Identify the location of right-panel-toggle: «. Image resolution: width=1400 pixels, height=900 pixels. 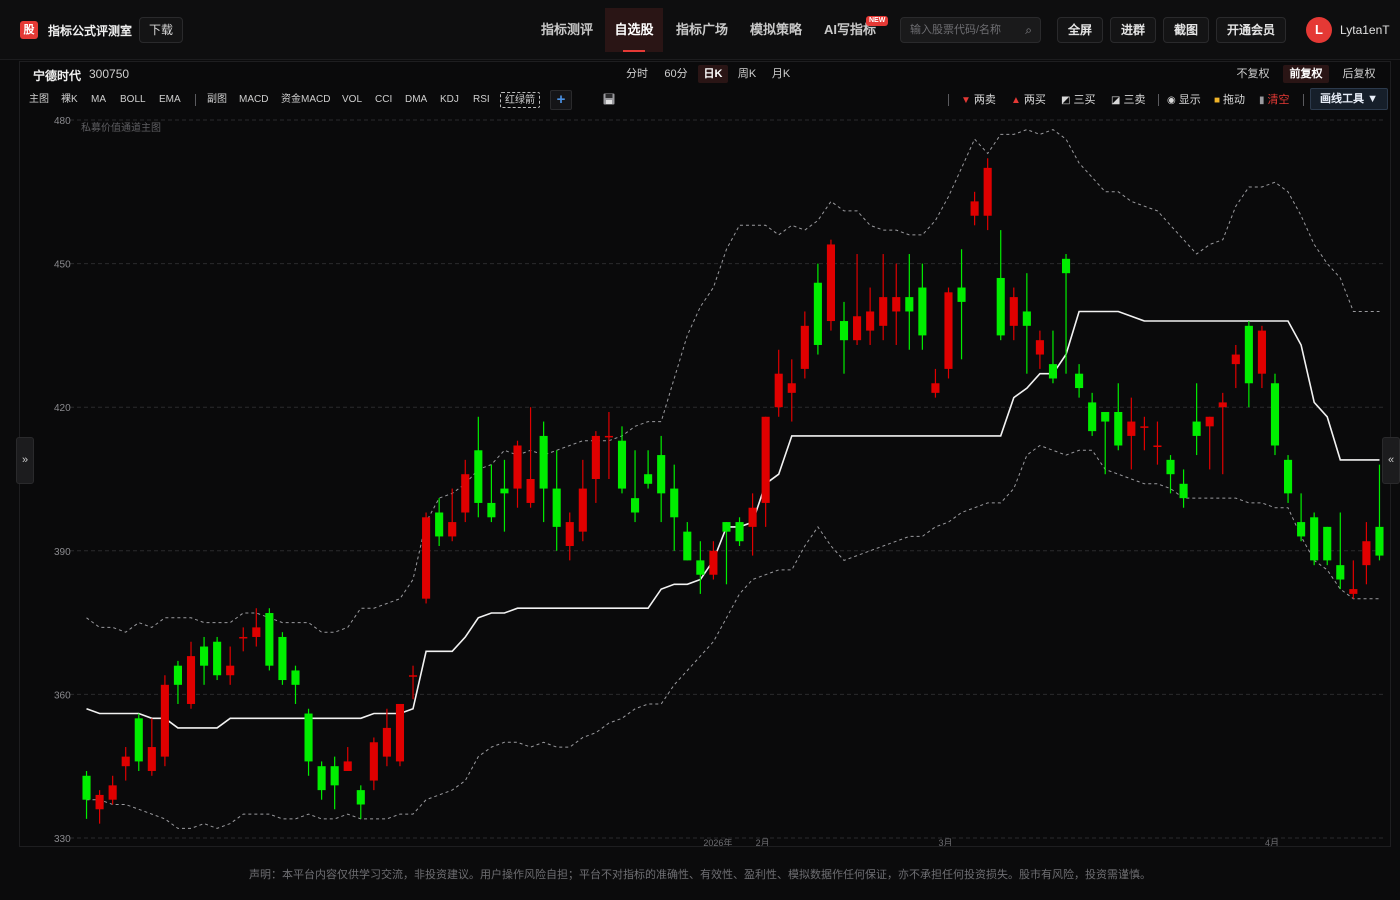
(1391, 460).